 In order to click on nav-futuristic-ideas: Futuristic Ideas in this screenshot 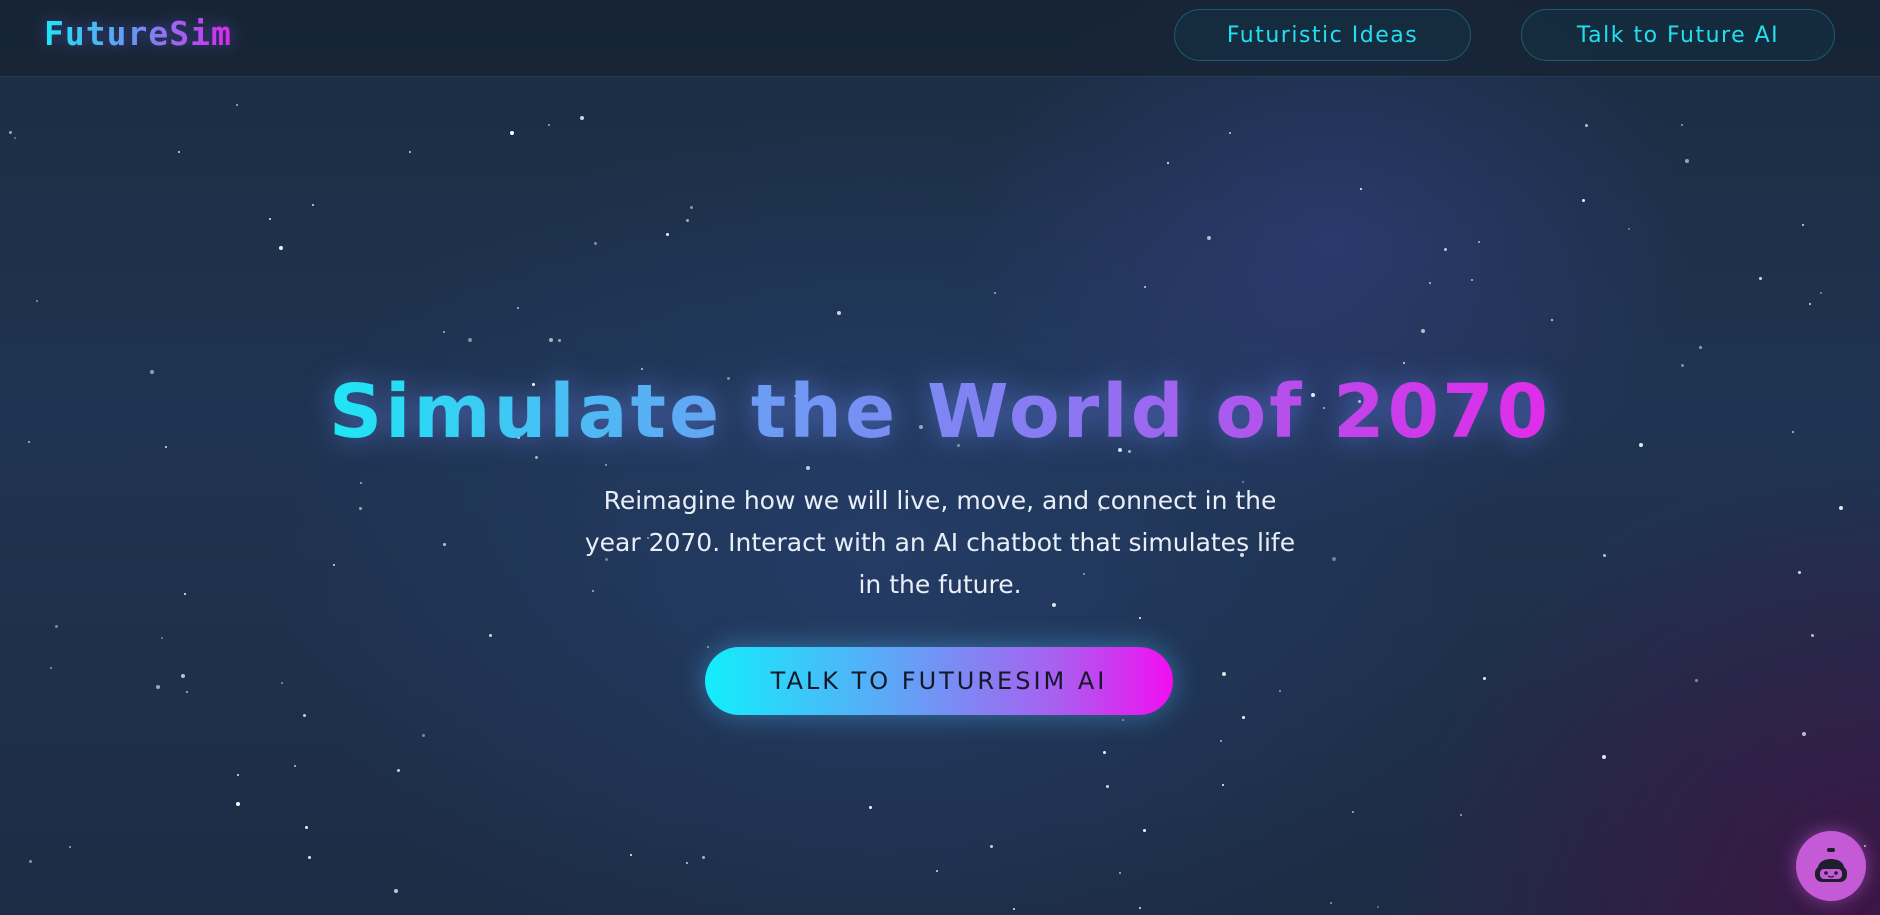, I will do `click(1322, 35)`.